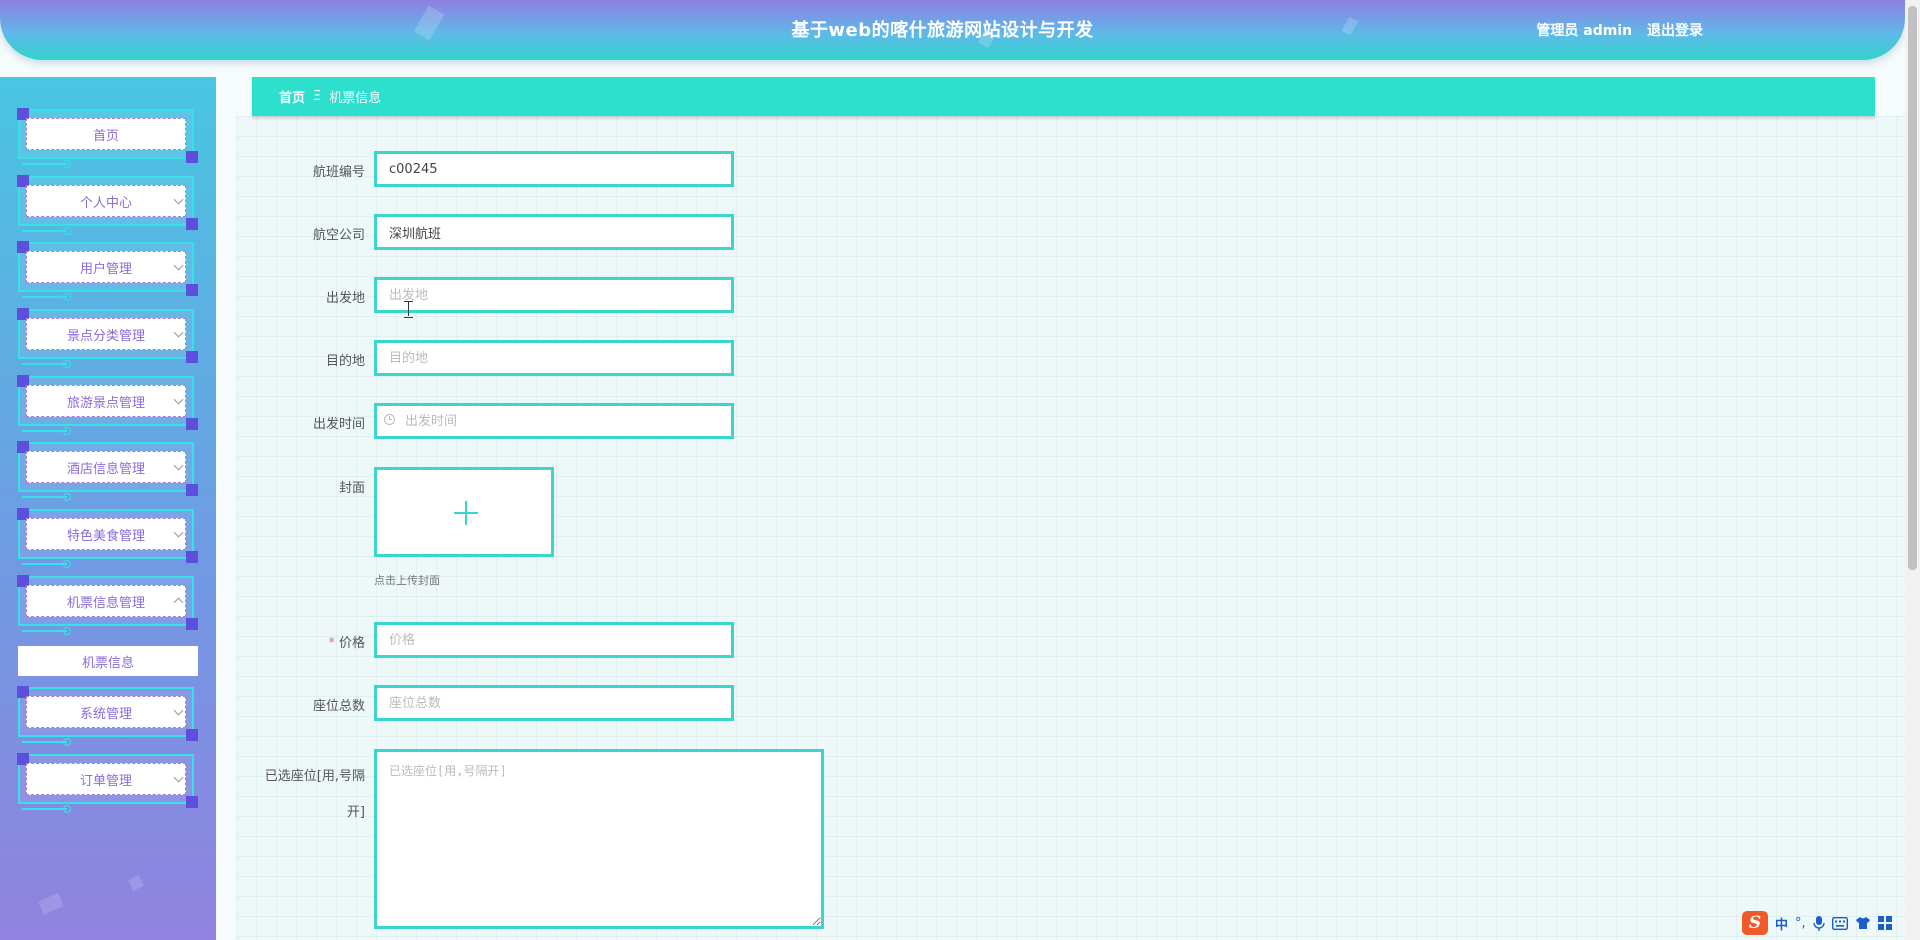 Image resolution: width=1920 pixels, height=940 pixels. I want to click on ime-mode-toggle: 中, so click(1781, 923).